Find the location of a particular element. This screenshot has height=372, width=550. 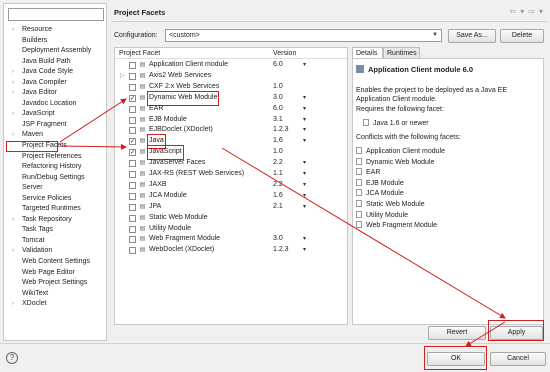

nav-item: Run/Debug Settings is located at coordinates (56, 178).